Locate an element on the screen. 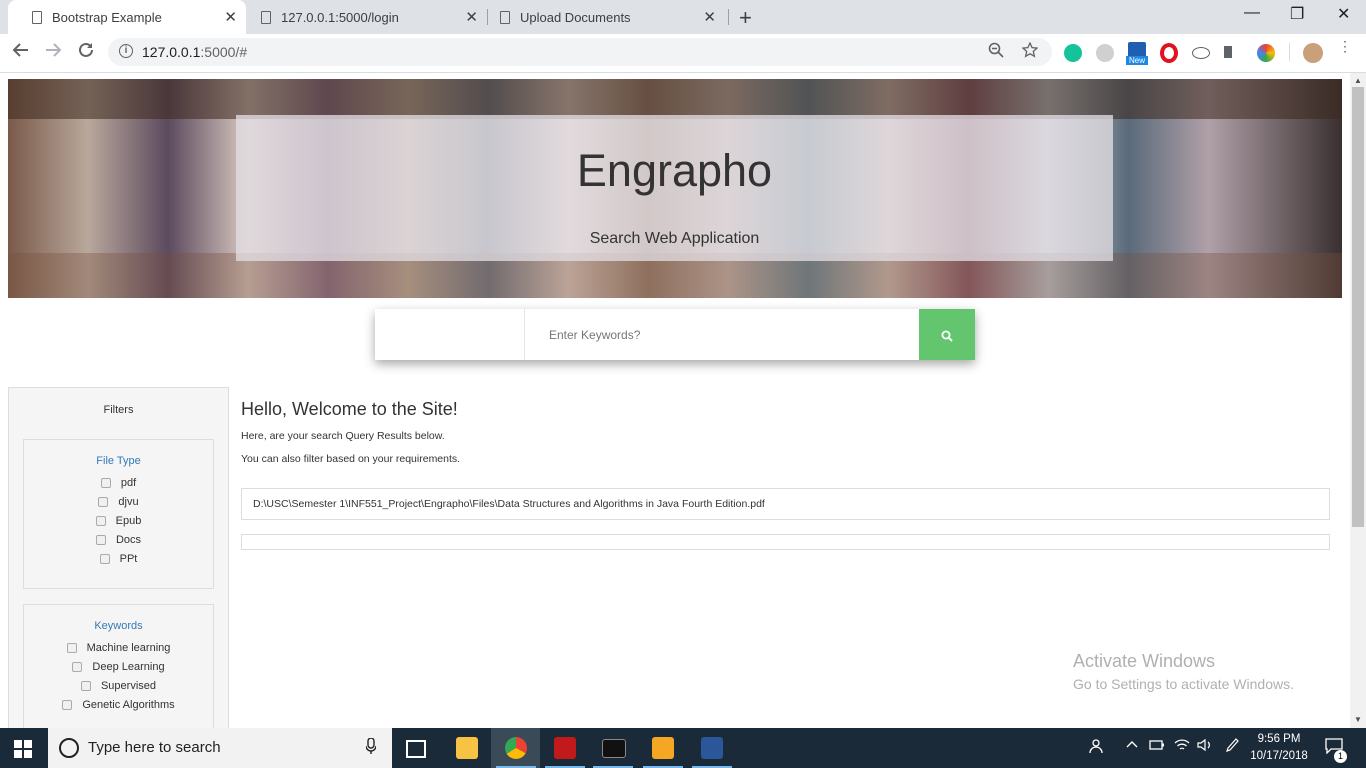 Image resolution: width=1366 pixels, height=768 pixels. url-host: 127.0.0.1 is located at coordinates (171, 52).